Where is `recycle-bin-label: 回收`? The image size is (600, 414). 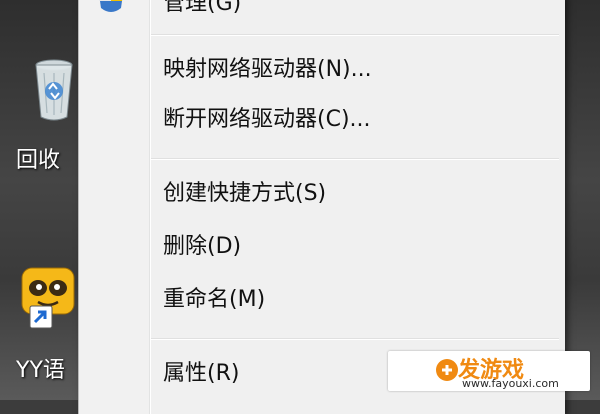
recycle-bin-label: 回收 is located at coordinates (38, 160).